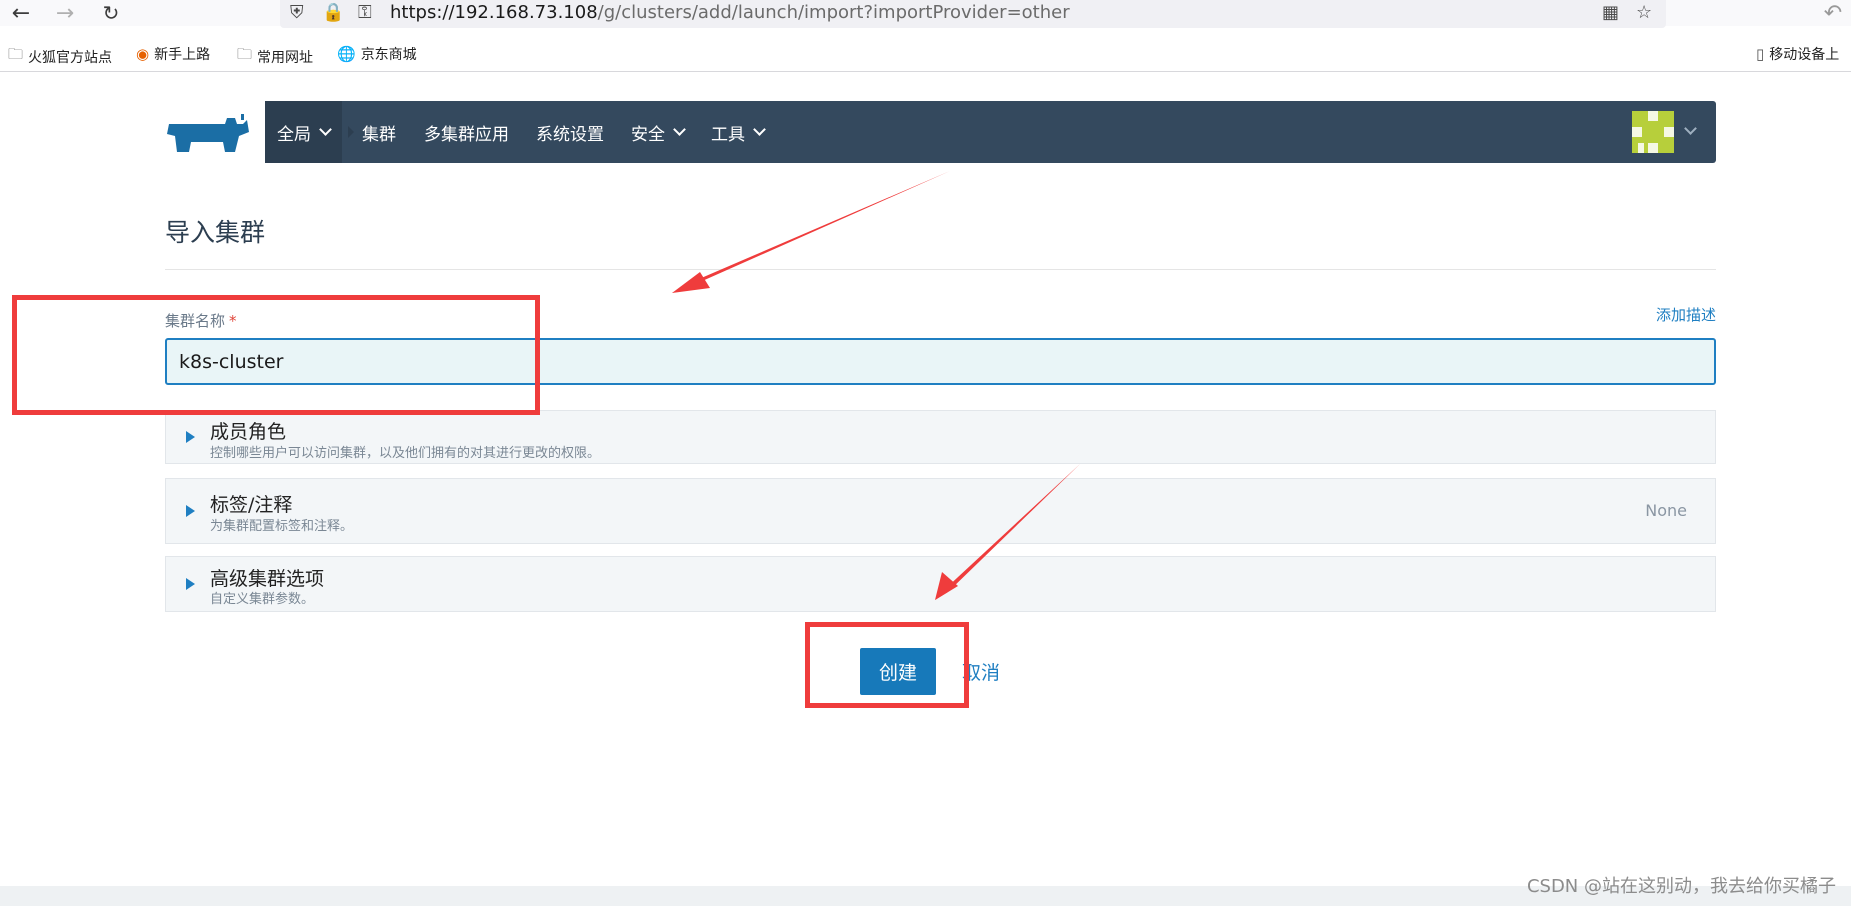  Describe the element at coordinates (282, 526) in the screenshot. I see `accordion-subtitle: 为集群配置标签和注释。` at that location.